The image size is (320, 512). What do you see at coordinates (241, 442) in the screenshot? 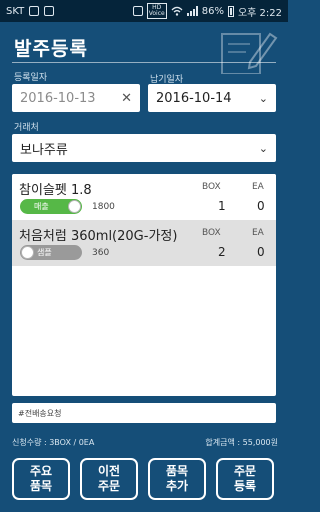
I see `total-amount: 합계금액 : 55,000원` at bounding box center [241, 442].